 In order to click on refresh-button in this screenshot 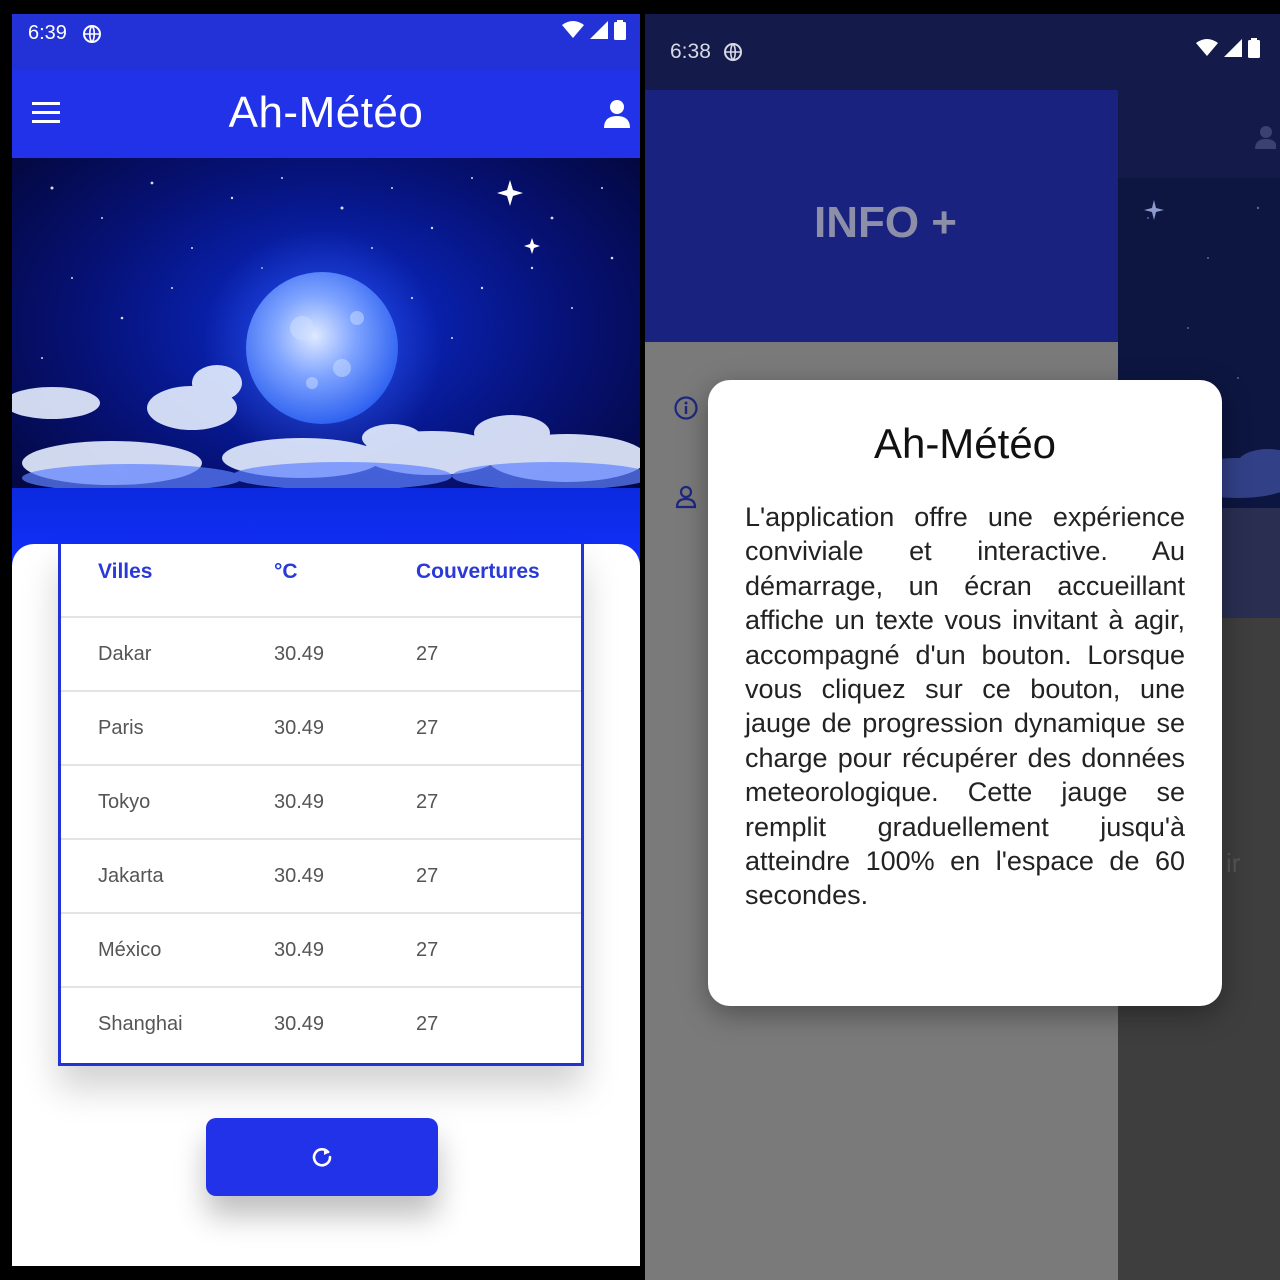, I will do `click(322, 1157)`.